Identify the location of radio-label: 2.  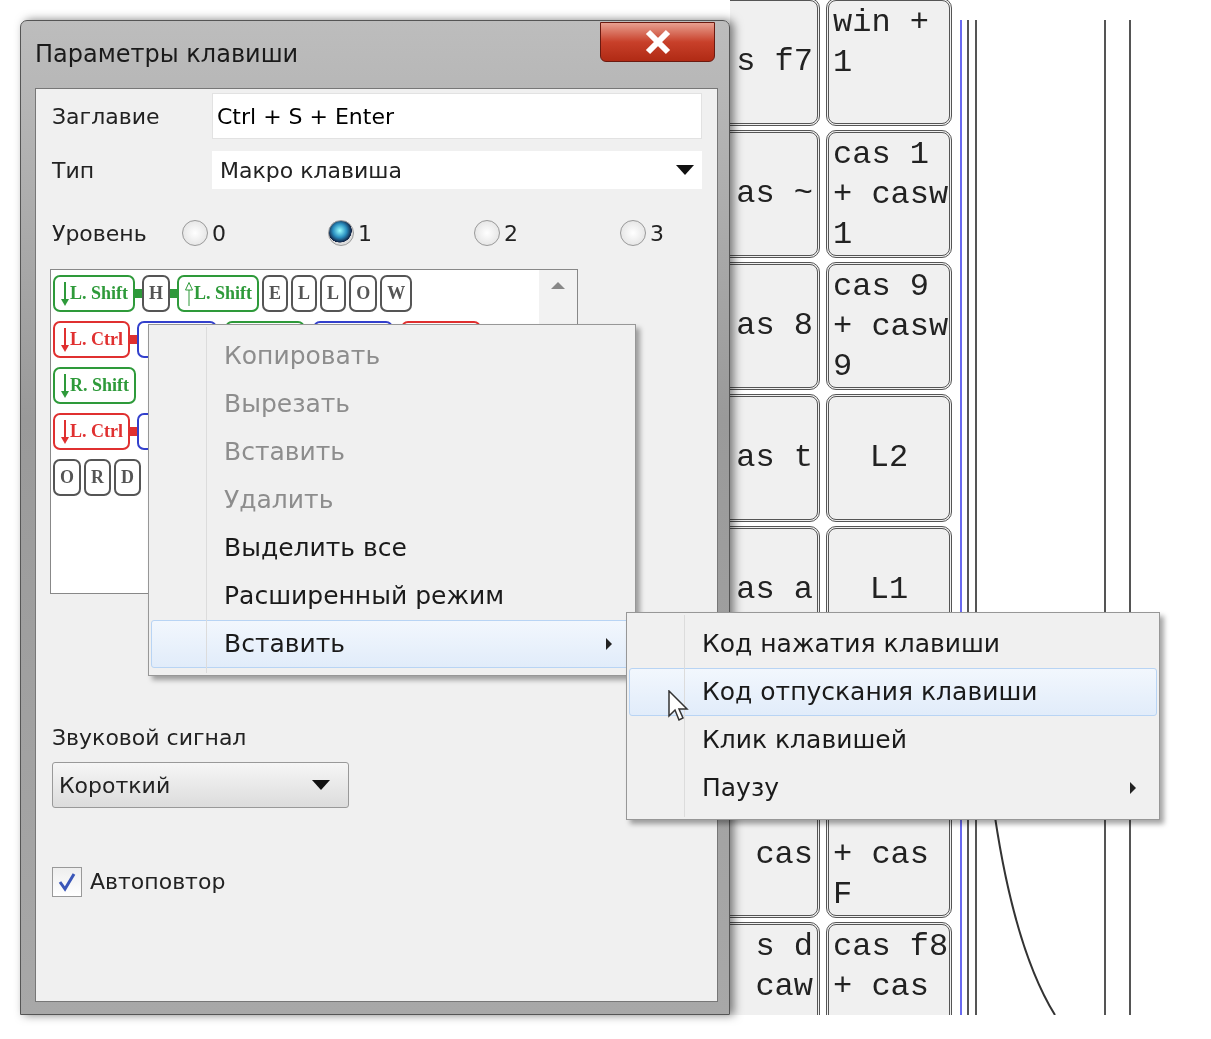
(511, 233).